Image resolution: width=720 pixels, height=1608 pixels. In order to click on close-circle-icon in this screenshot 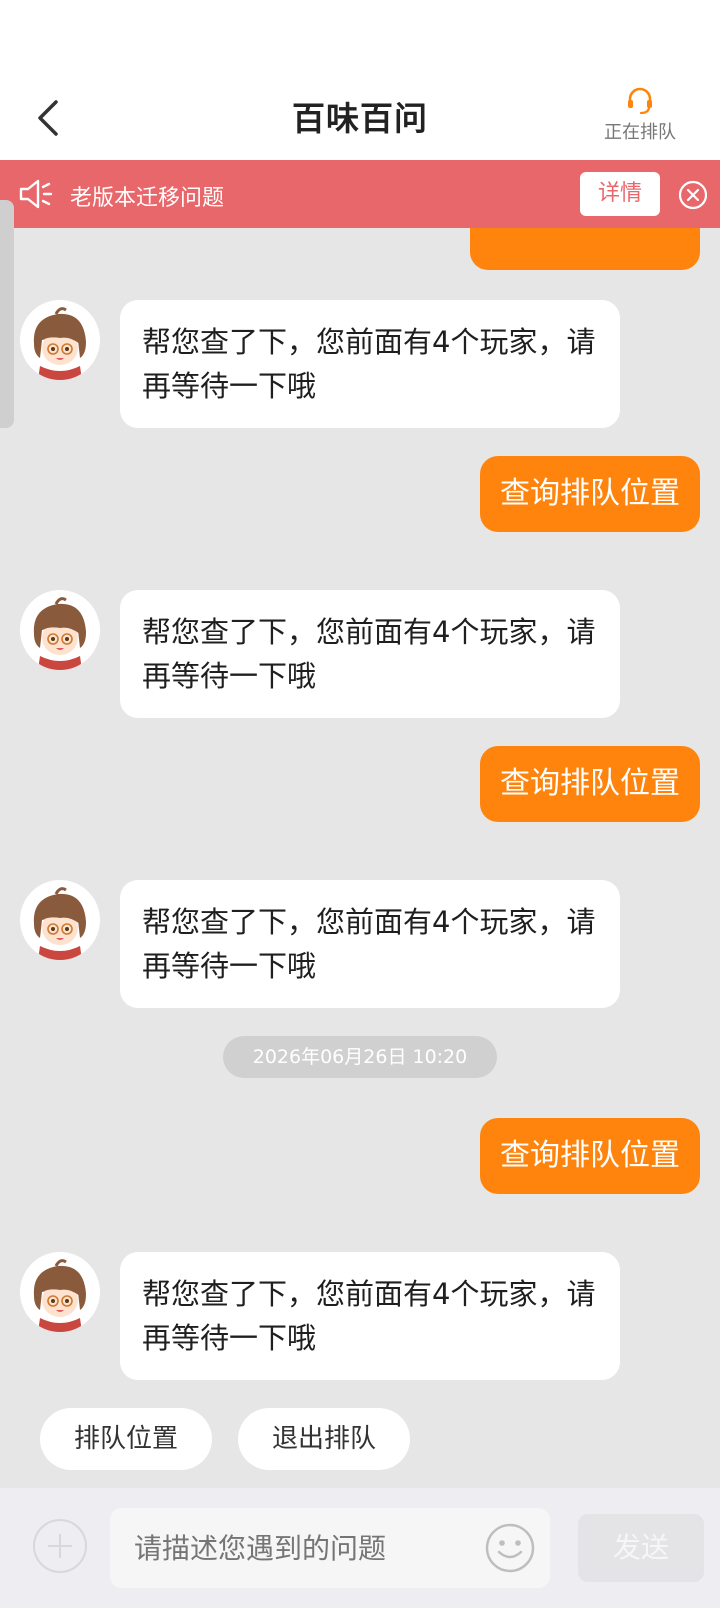, I will do `click(693, 195)`.